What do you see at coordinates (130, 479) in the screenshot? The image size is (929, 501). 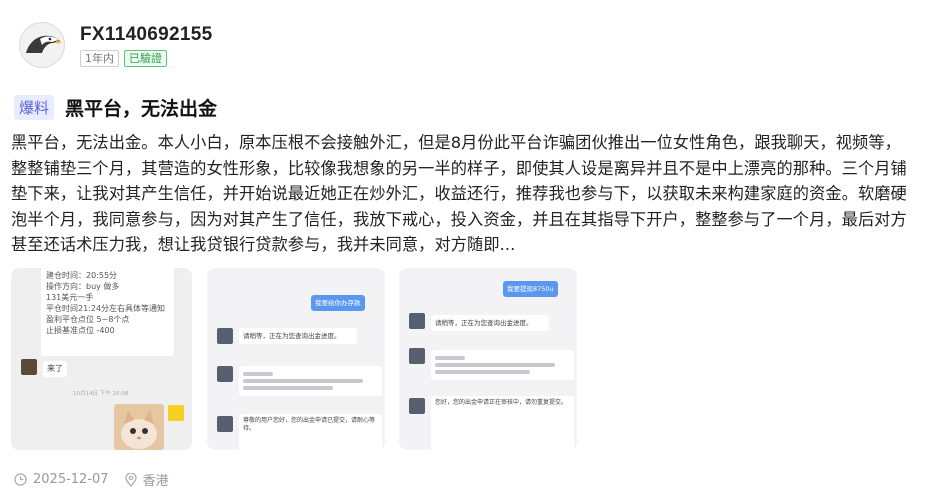 I see `location-pin-icon` at bounding box center [130, 479].